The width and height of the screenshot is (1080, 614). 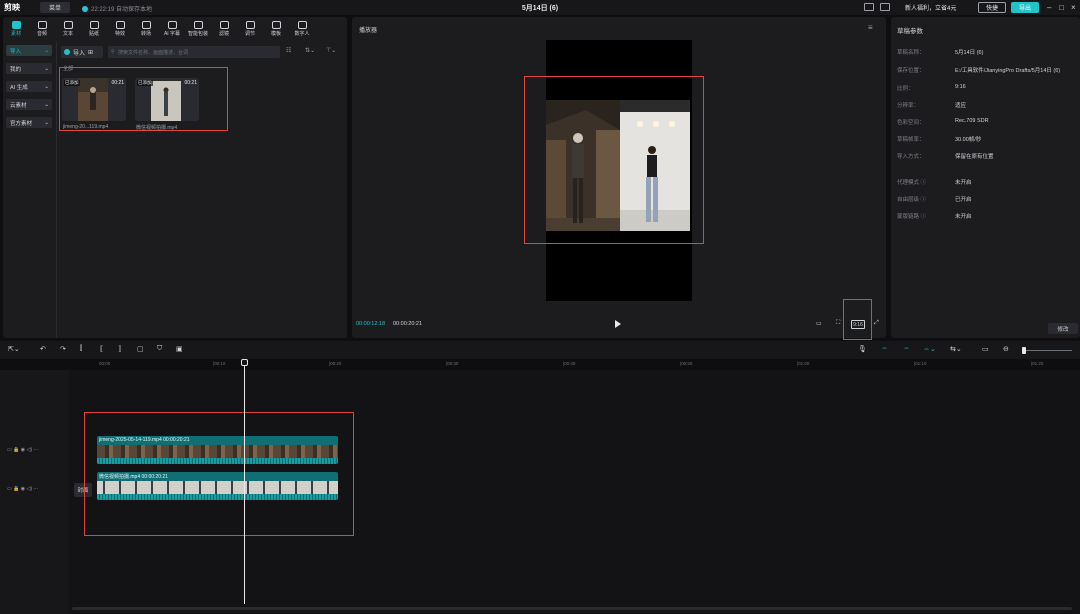 I want to click on shortcut-button: 快捷, so click(x=992, y=7).